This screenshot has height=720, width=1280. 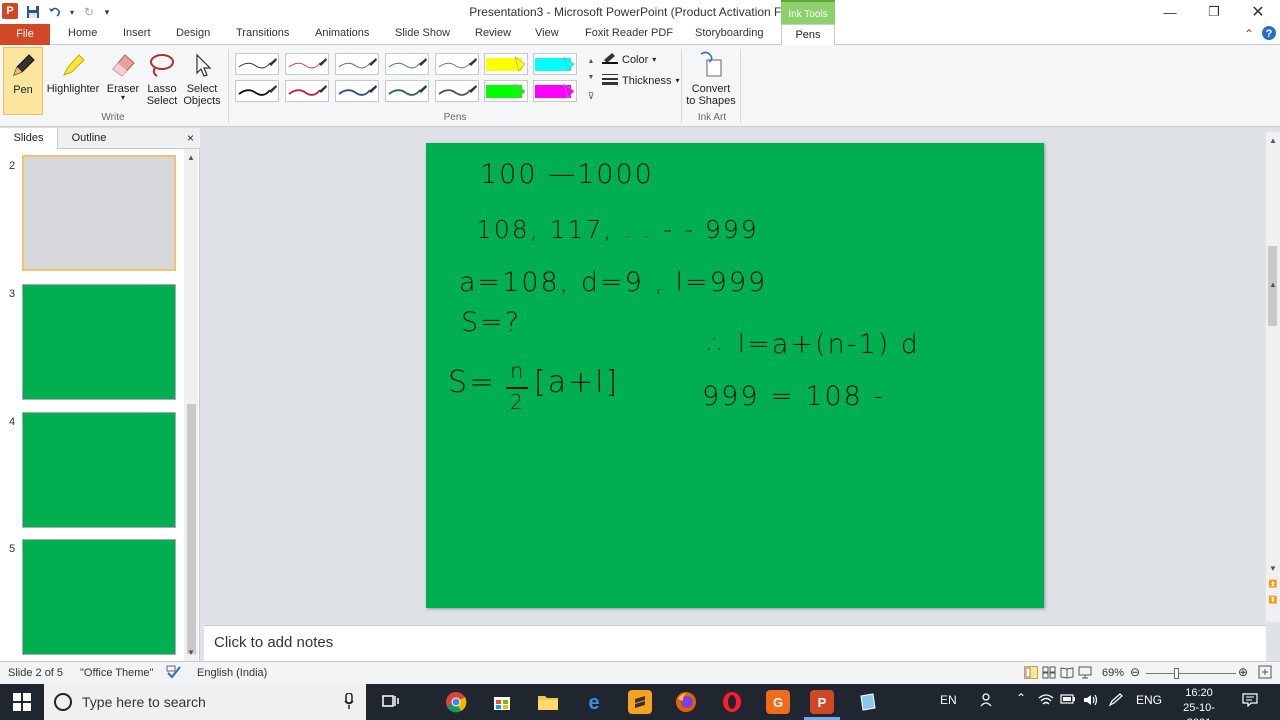 I want to click on restore-button: ❐, so click(x=1214, y=12).